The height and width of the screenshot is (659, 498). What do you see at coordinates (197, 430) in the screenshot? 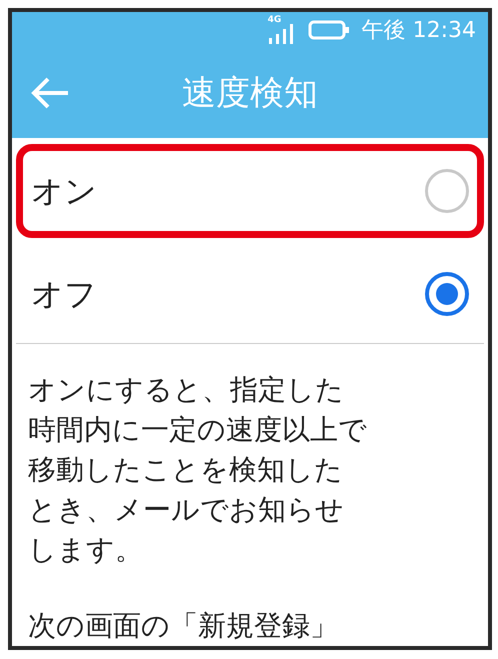
I see `description-line: 時間内に一定の速度以上で` at bounding box center [197, 430].